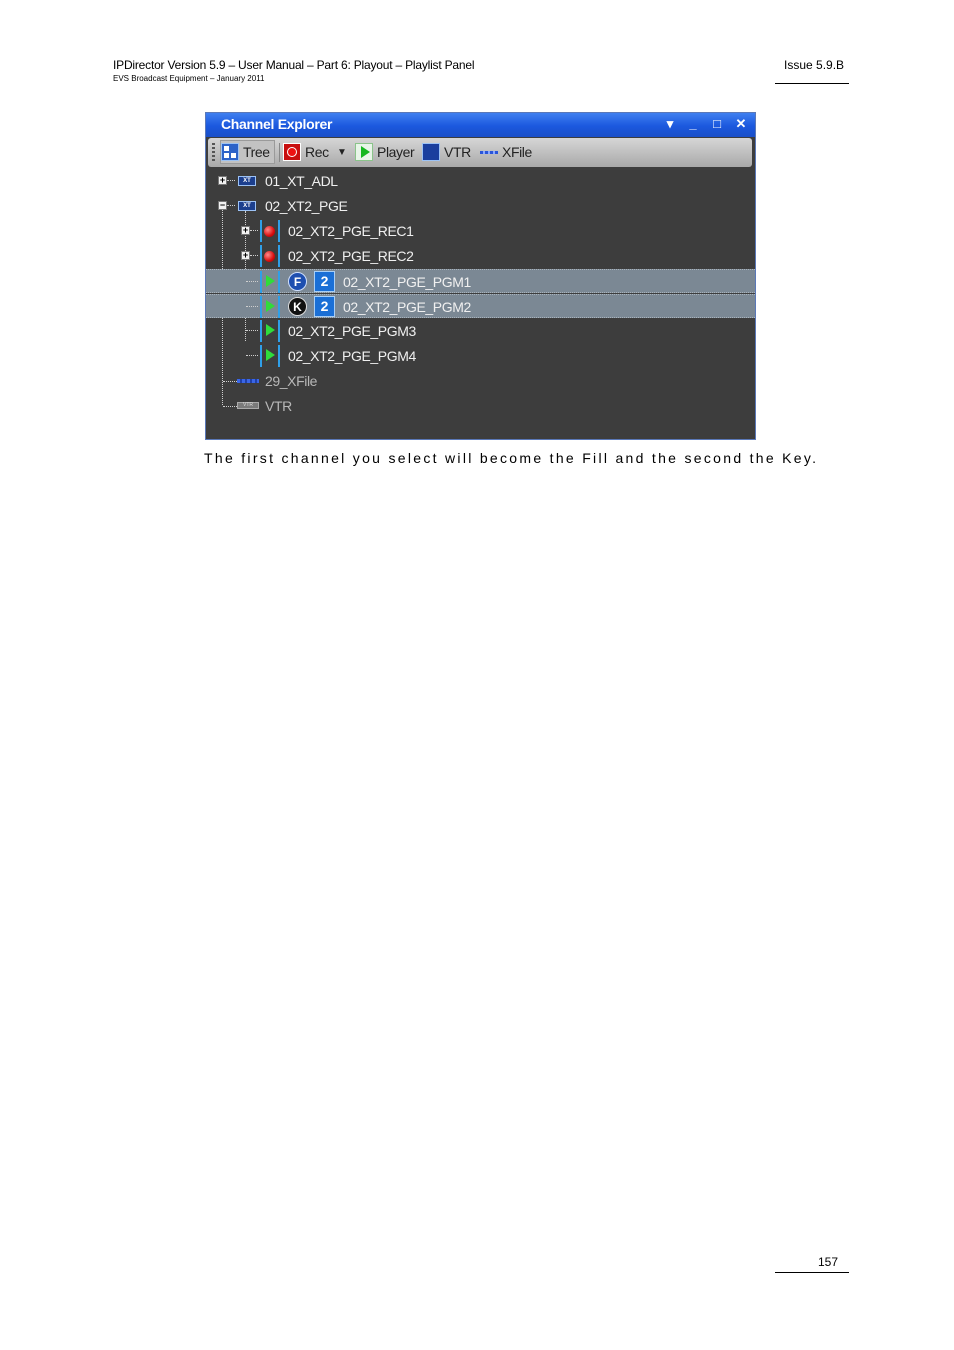 This screenshot has height=1350, width=954. I want to click on tree-item-pgm4: 02_XT2_PGE_PGM4, so click(480, 356).